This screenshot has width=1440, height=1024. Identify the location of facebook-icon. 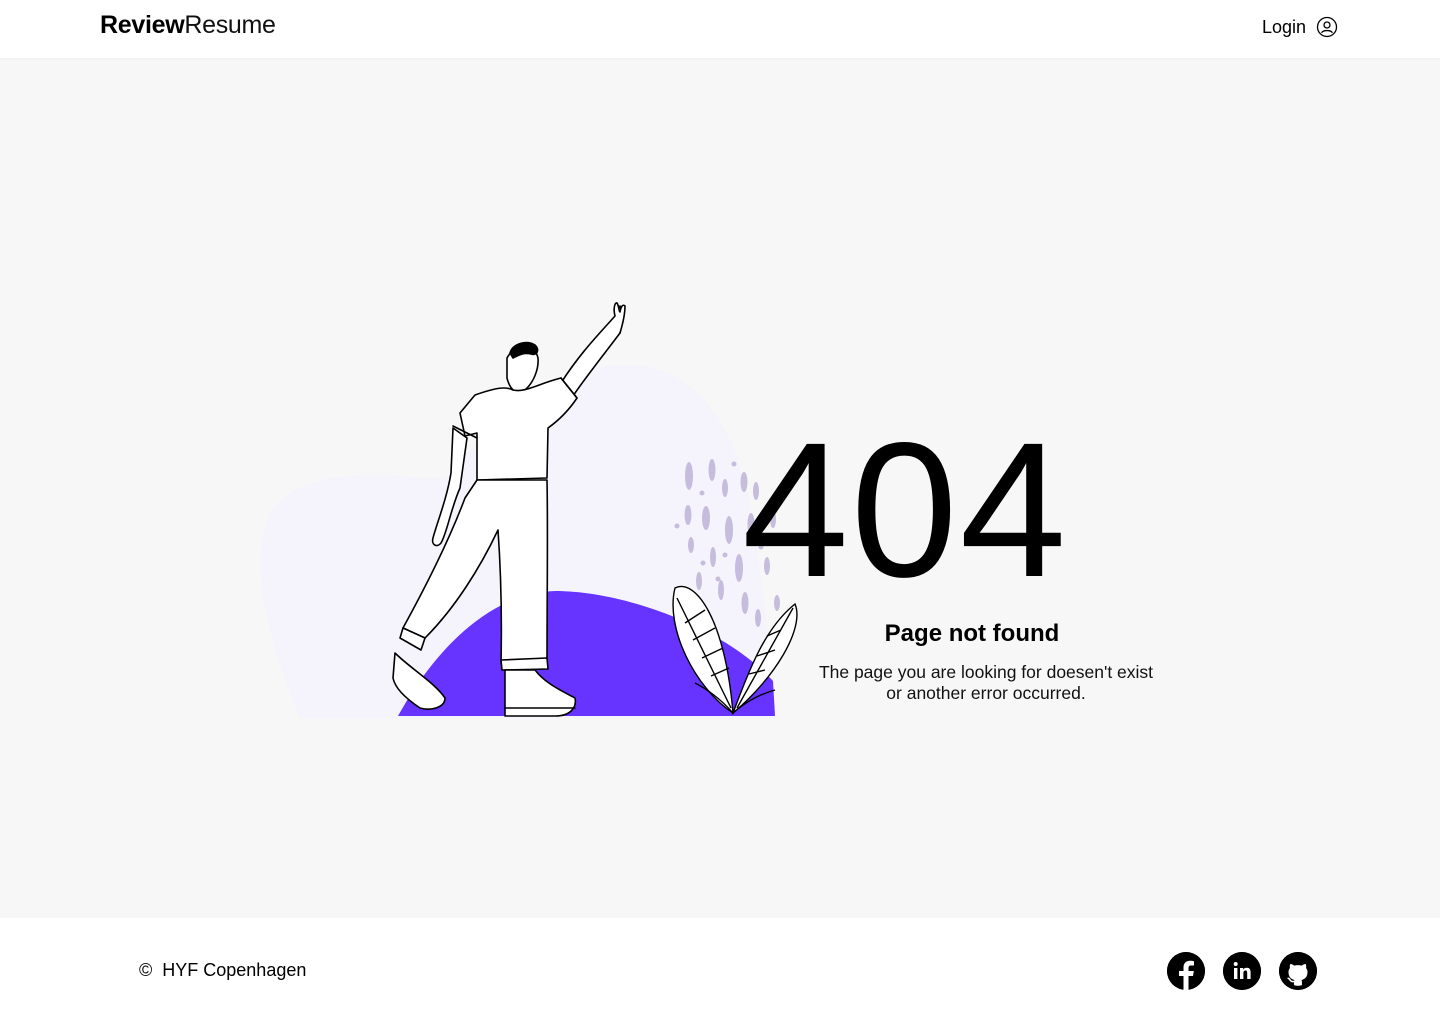
(1186, 971).